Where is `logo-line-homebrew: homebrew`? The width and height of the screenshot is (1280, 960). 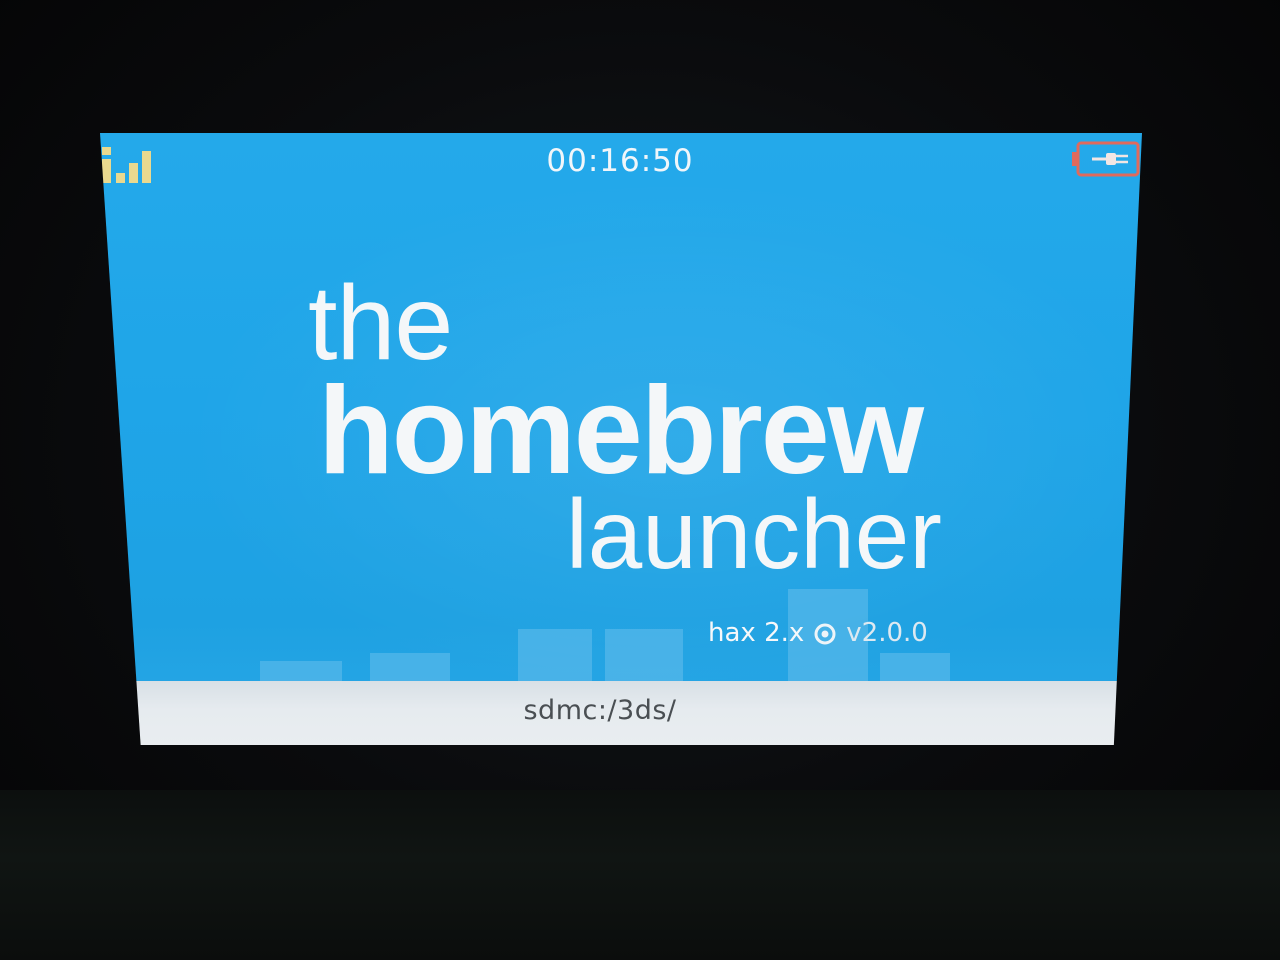 logo-line-homebrew: homebrew is located at coordinates (620, 431).